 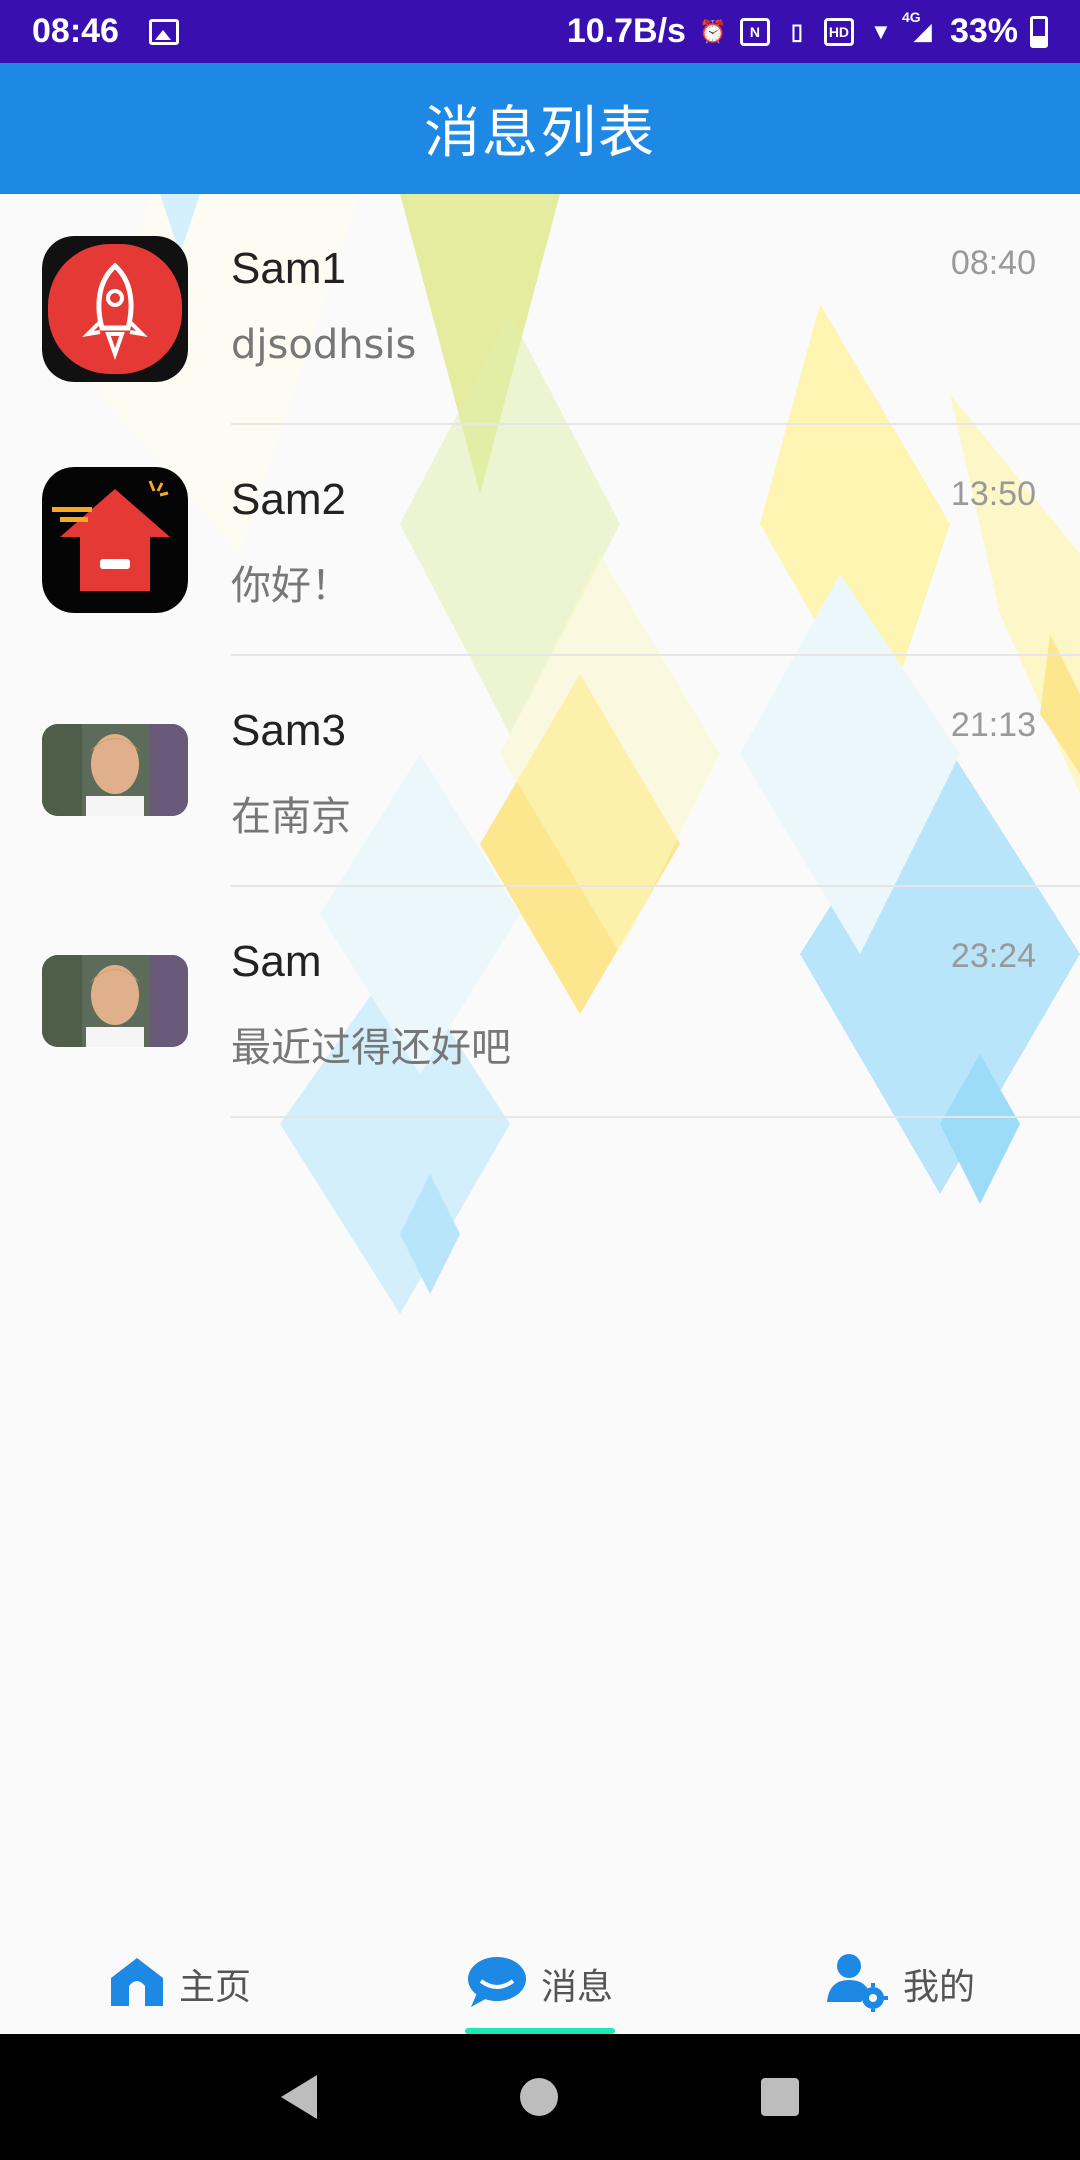 I want to click on list-item: Sam1 djsodhsis 08:40, so click(x=540, y=309).